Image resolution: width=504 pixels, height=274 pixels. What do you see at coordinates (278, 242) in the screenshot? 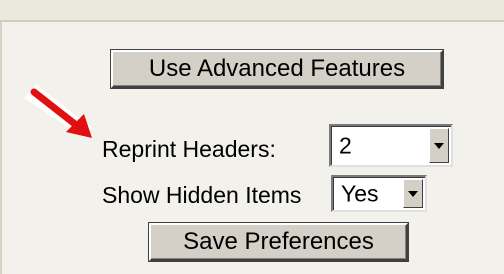
I see `save-preferences-button: Save Preferences` at bounding box center [278, 242].